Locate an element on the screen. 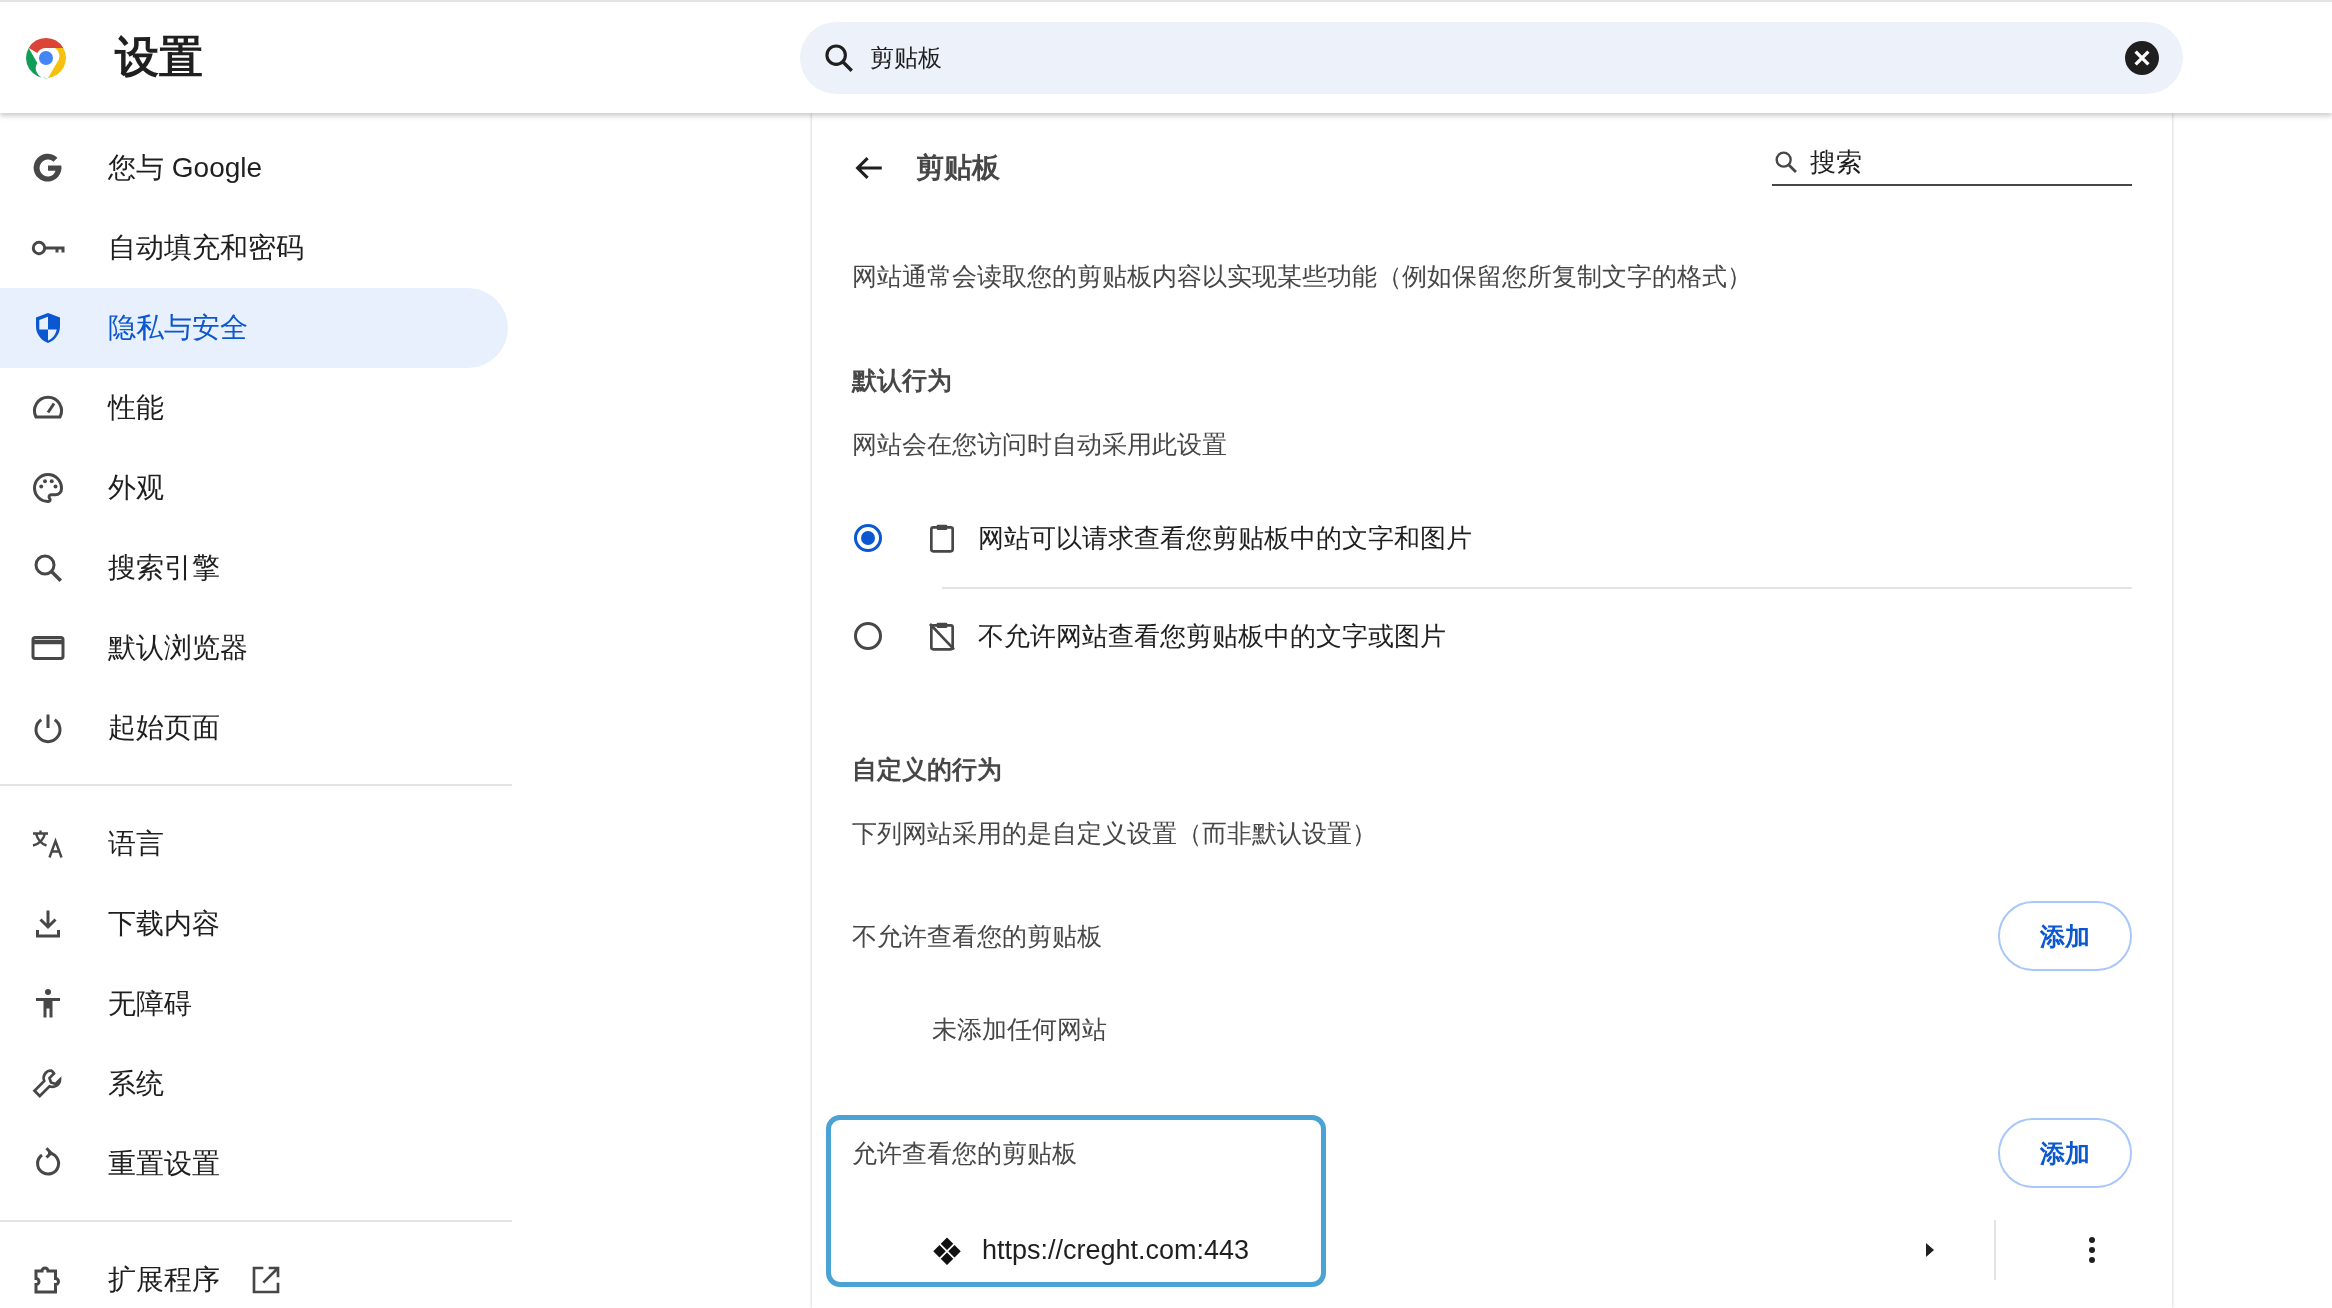 This screenshot has height=1308, width=2332. sidebar-item: 系统 is located at coordinates (254, 1084).